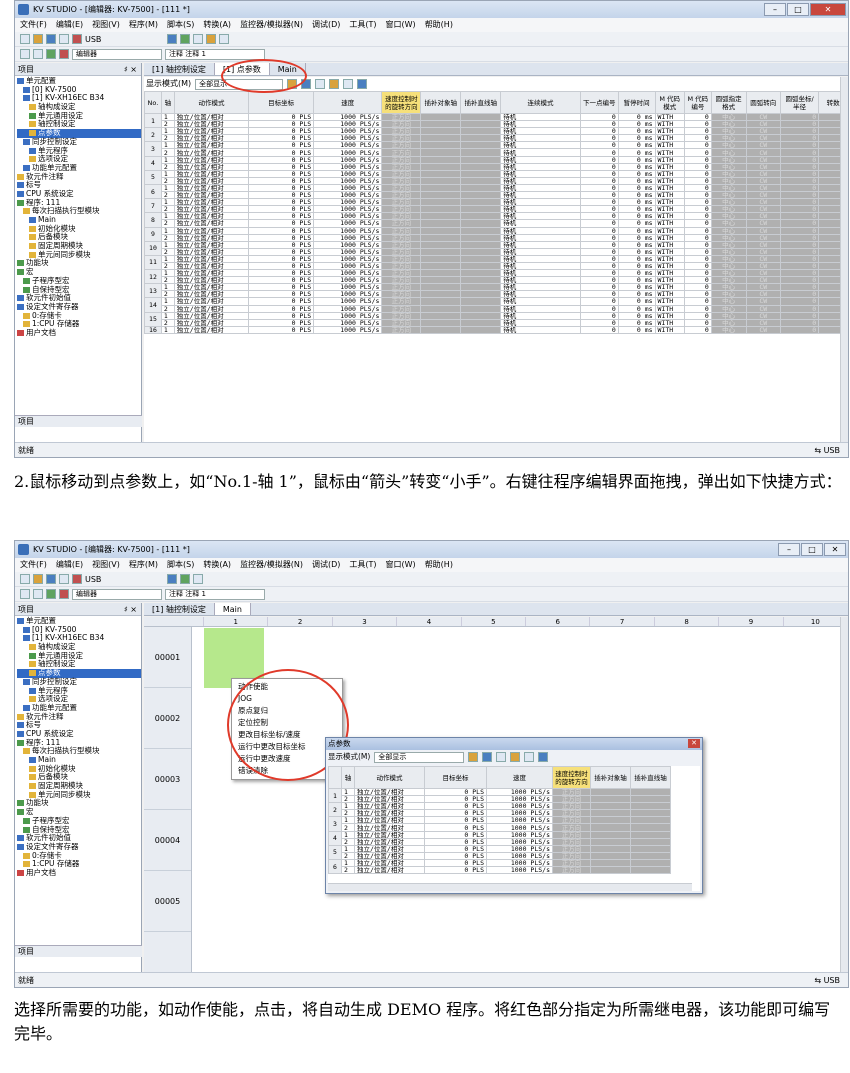 The height and width of the screenshot is (1073, 850). Describe the element at coordinates (143, 565) in the screenshot. I see `menu-item: 程序(M)` at that location.